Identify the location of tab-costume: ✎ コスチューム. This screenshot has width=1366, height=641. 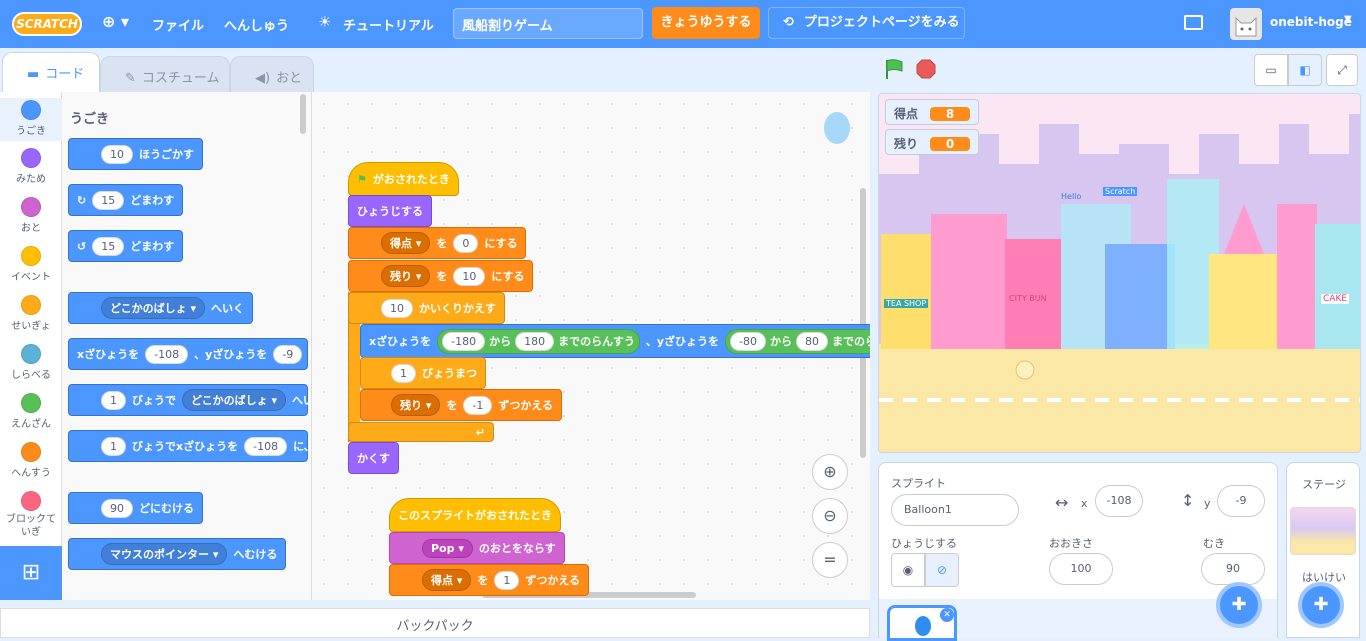
(165, 74).